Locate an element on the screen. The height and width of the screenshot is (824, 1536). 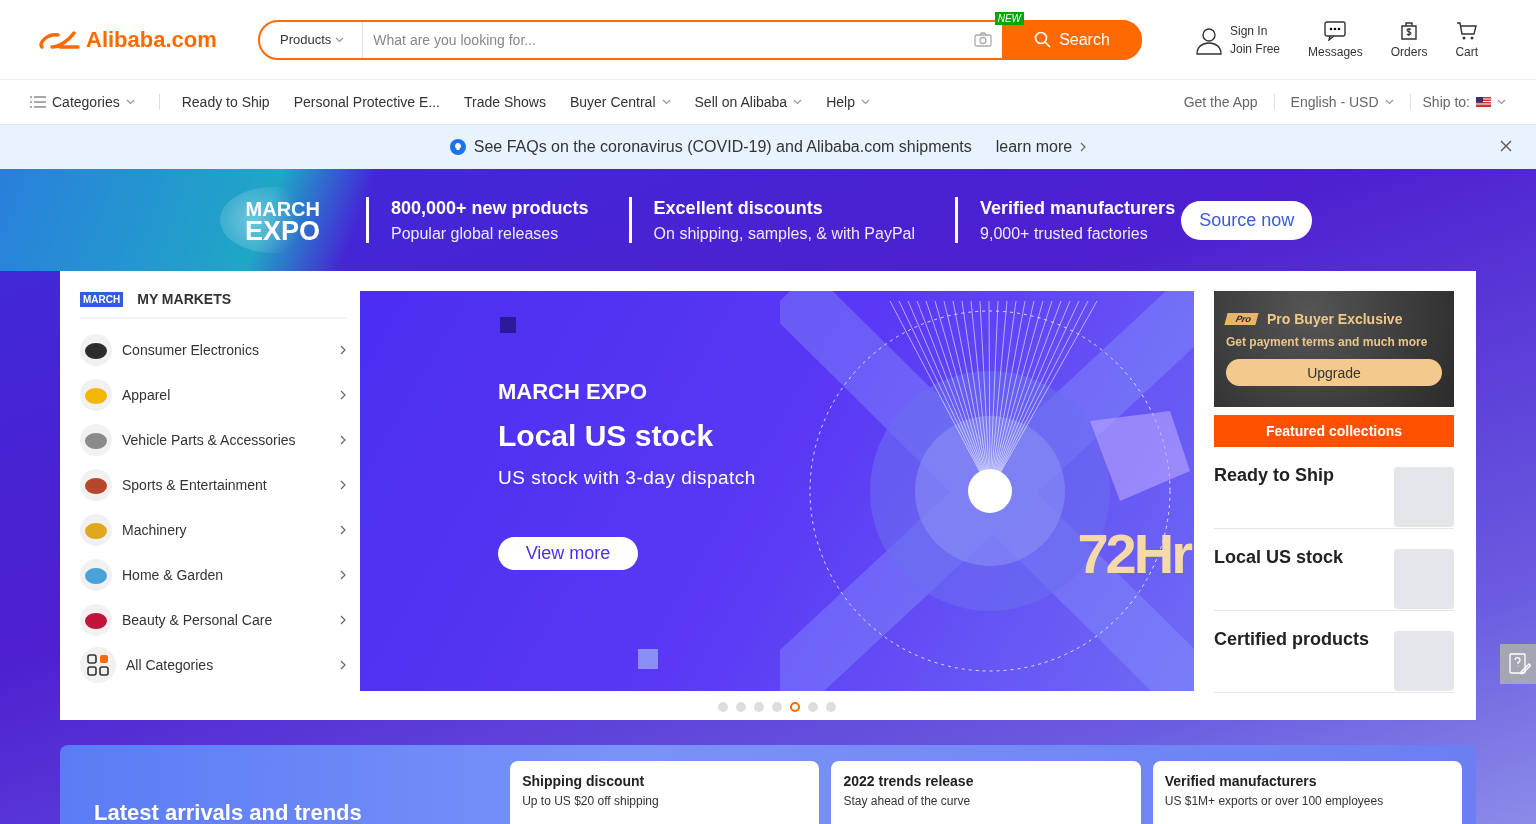
source-now-button: Source now is located at coordinates (1247, 220).